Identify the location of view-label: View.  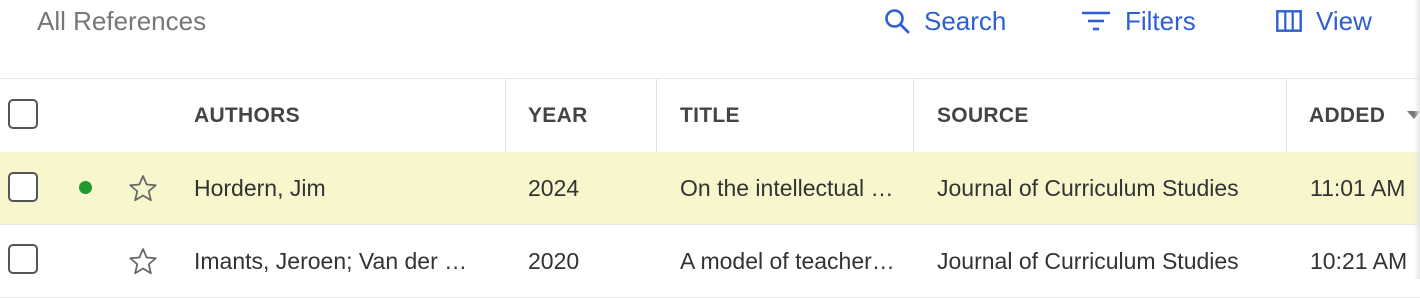
(1344, 20).